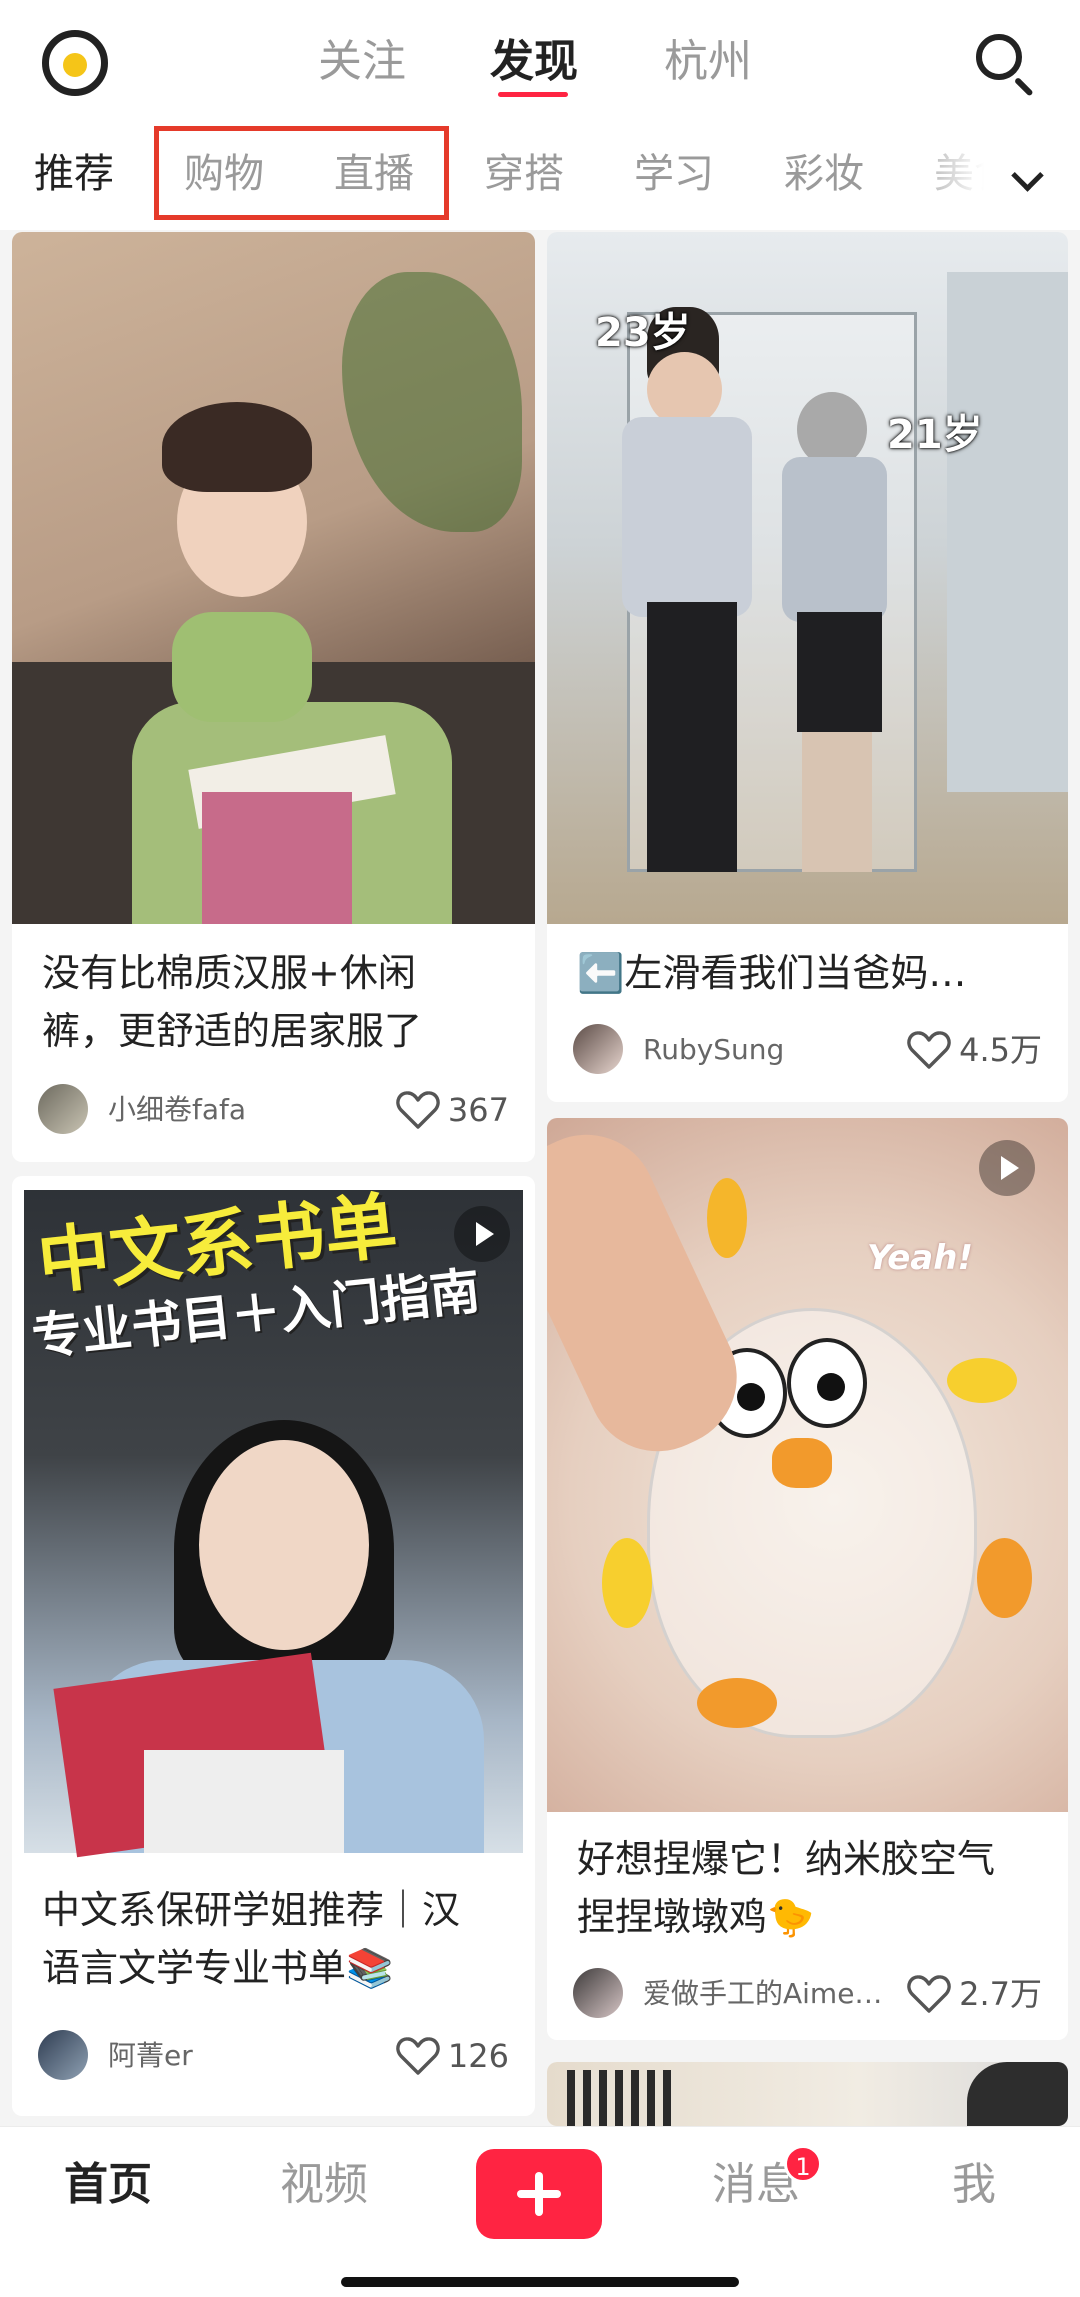 Image resolution: width=1080 pixels, height=2297 pixels. Describe the element at coordinates (108, 2185) in the screenshot. I see `nav-home: 首页` at that location.